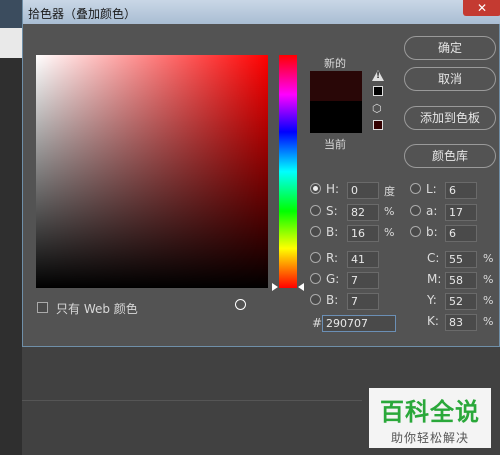 This screenshot has height=455, width=500. Describe the element at coordinates (315, 231) in the screenshot. I see `radio-b` at that location.